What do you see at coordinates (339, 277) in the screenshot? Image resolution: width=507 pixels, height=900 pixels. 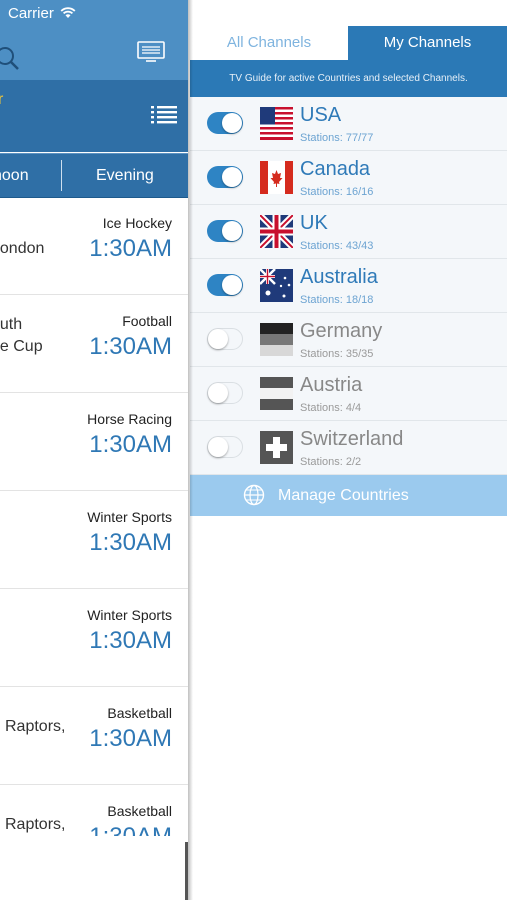 I see `country-name: Australia` at bounding box center [339, 277].